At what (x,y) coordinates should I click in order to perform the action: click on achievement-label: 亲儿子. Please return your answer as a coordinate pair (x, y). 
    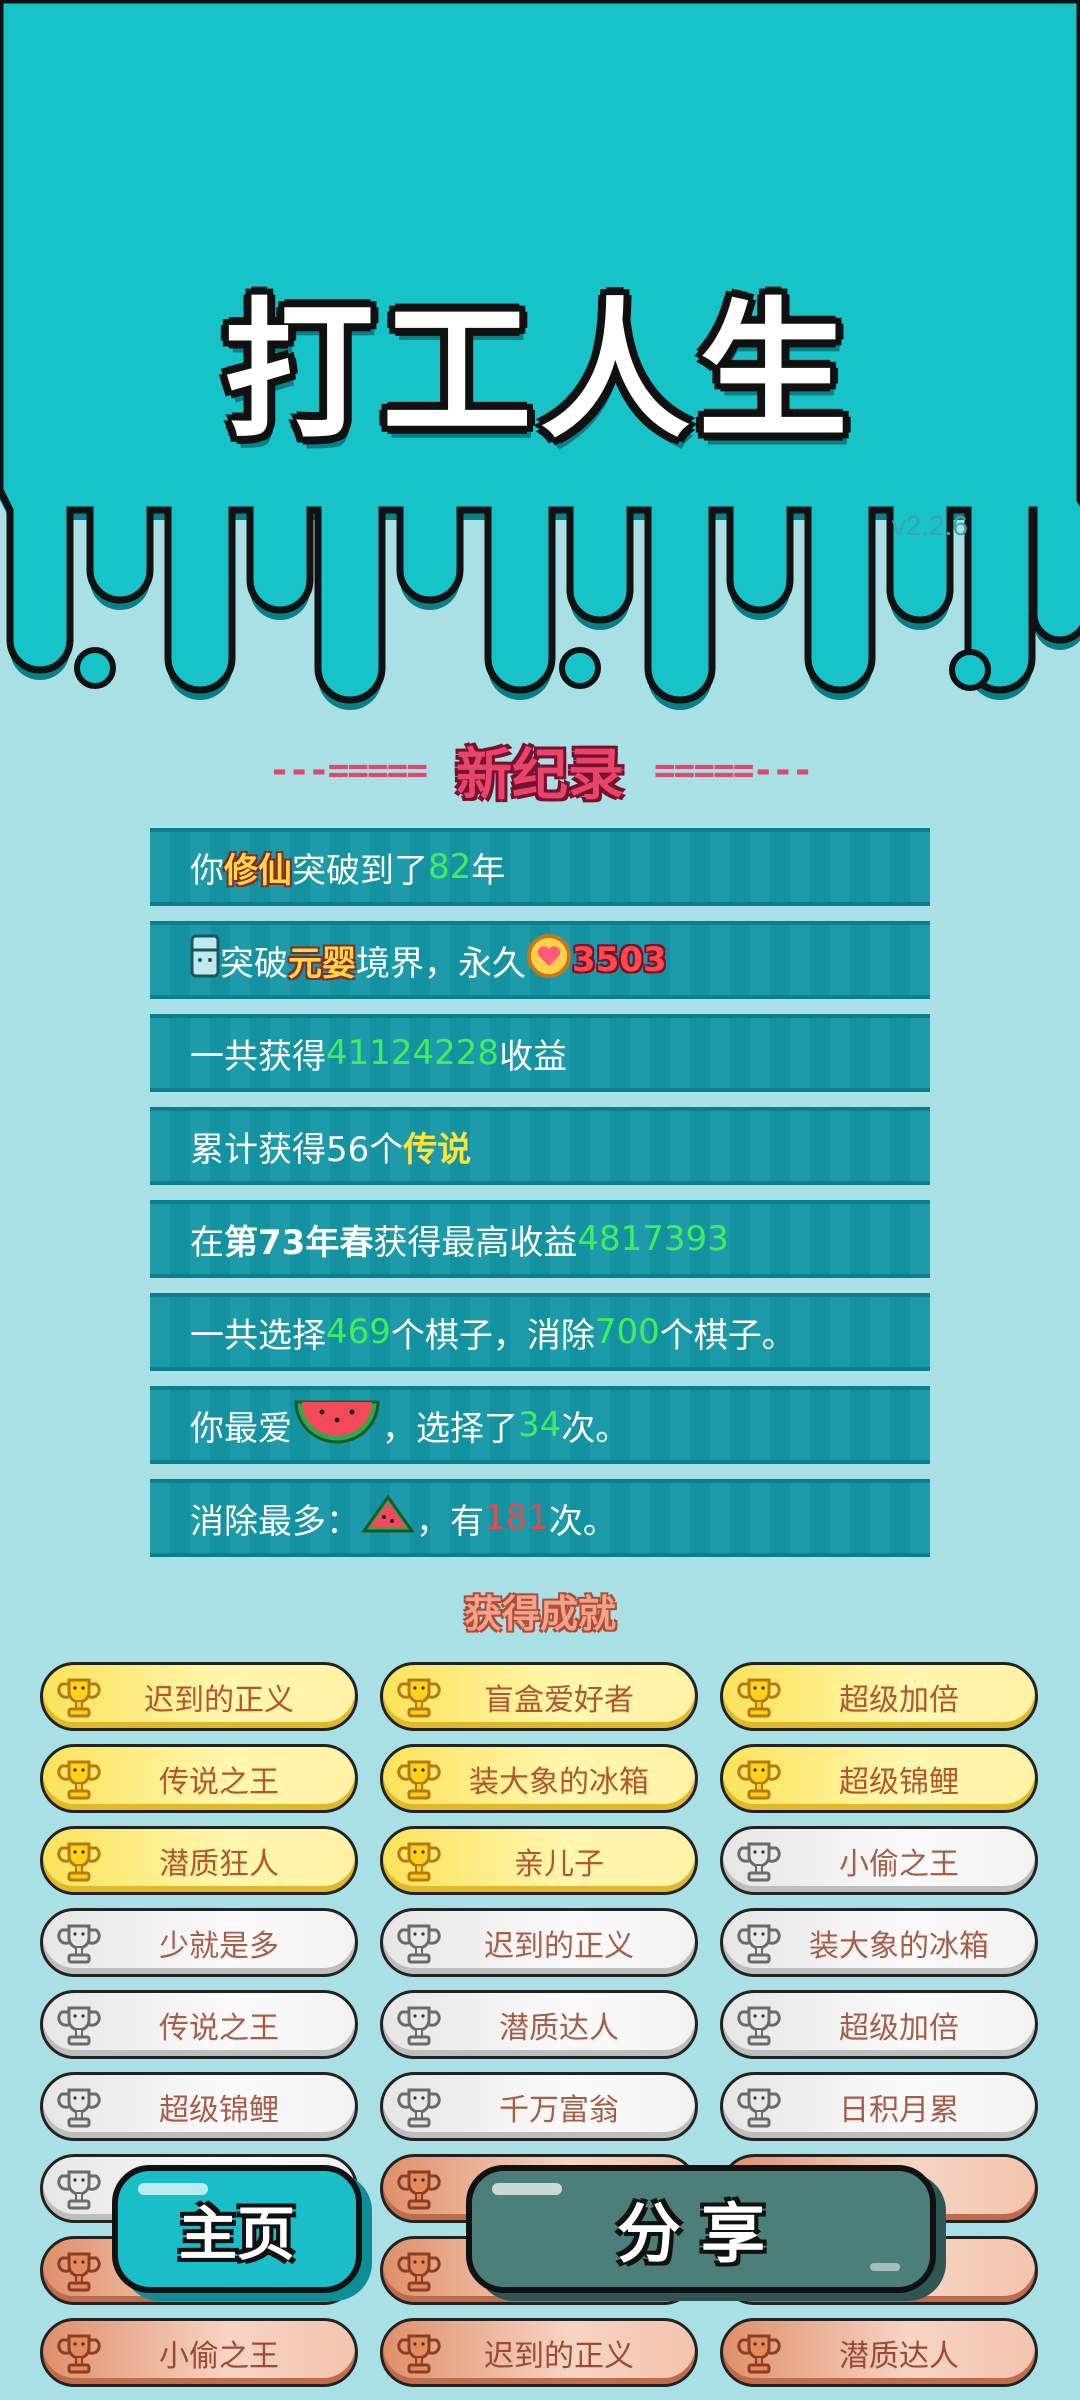
    Looking at the image, I should click on (559, 1864).